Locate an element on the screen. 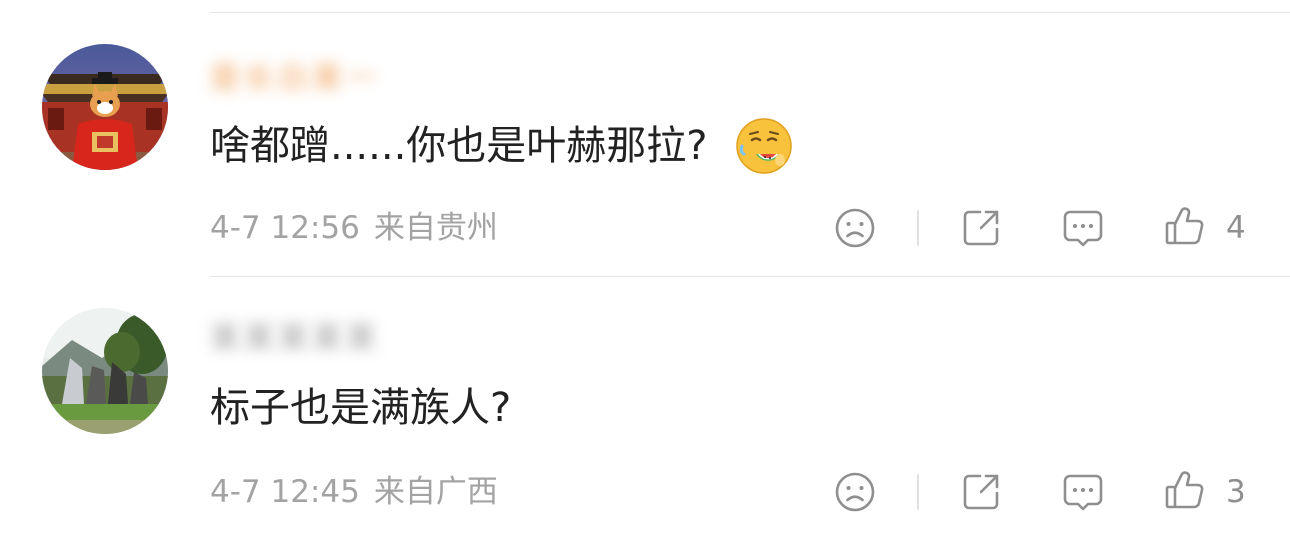 This screenshot has height=539, width=1290. comment-text-content: 标子也是满族人? is located at coordinates (361, 408).